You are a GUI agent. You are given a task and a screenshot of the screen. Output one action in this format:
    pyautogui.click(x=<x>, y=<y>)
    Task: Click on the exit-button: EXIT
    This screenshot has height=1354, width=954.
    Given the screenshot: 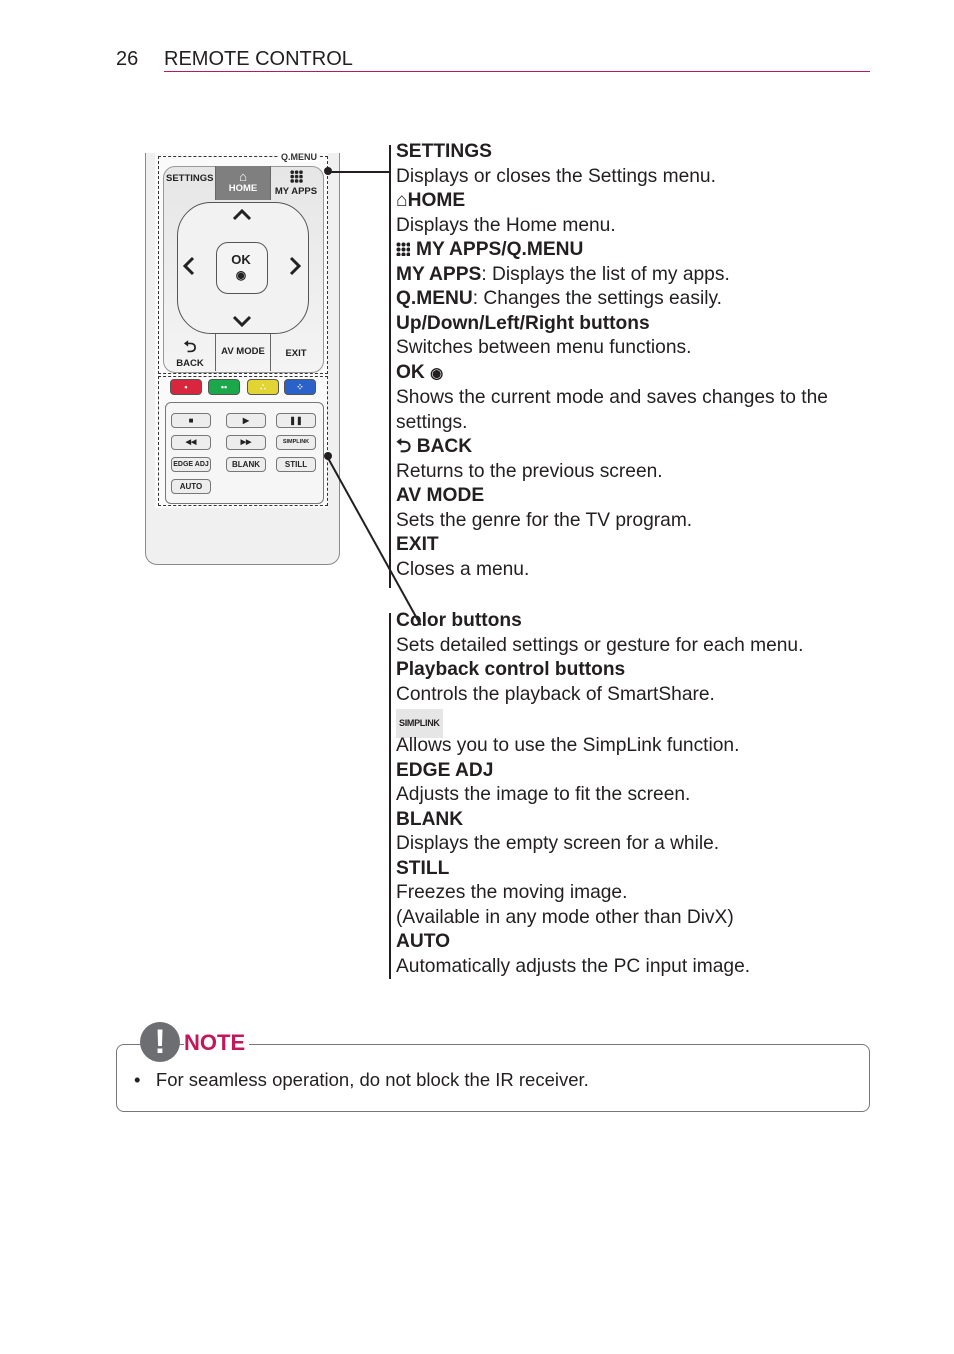 What is the action you would take?
    pyautogui.click(x=296, y=353)
    